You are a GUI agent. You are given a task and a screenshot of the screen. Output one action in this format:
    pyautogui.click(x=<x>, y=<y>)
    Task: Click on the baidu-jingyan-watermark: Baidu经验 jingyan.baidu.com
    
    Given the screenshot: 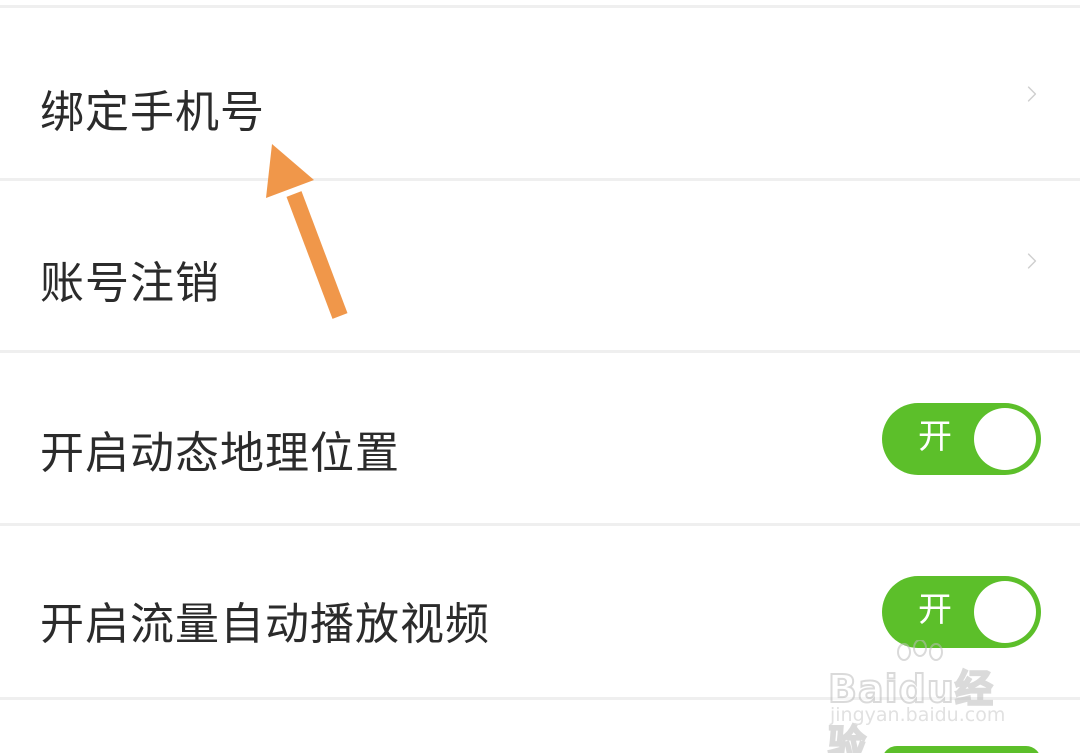 What is the action you would take?
    pyautogui.click(x=927, y=696)
    